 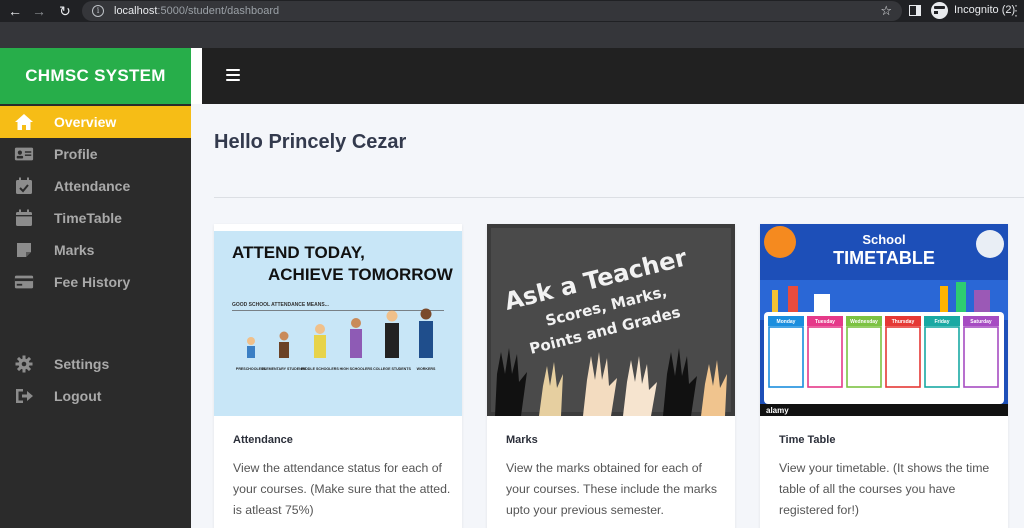 What do you see at coordinates (786, 322) in the screenshot?
I see `day-label: Monday` at bounding box center [786, 322].